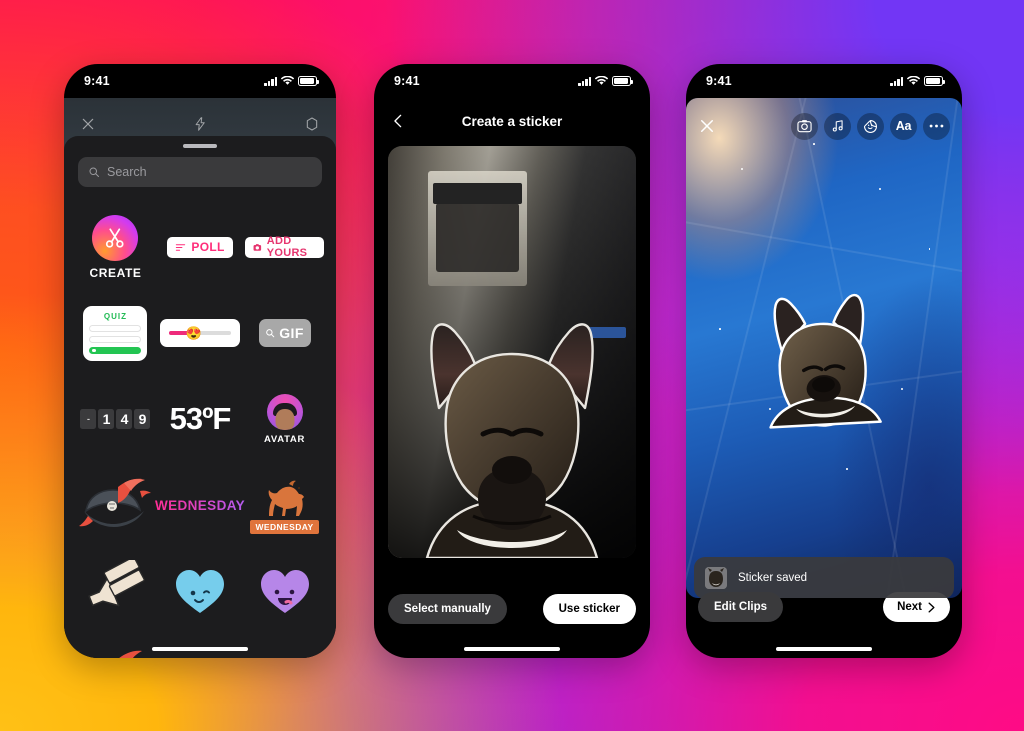  I want to click on slider-track: 😍, so click(200, 333).